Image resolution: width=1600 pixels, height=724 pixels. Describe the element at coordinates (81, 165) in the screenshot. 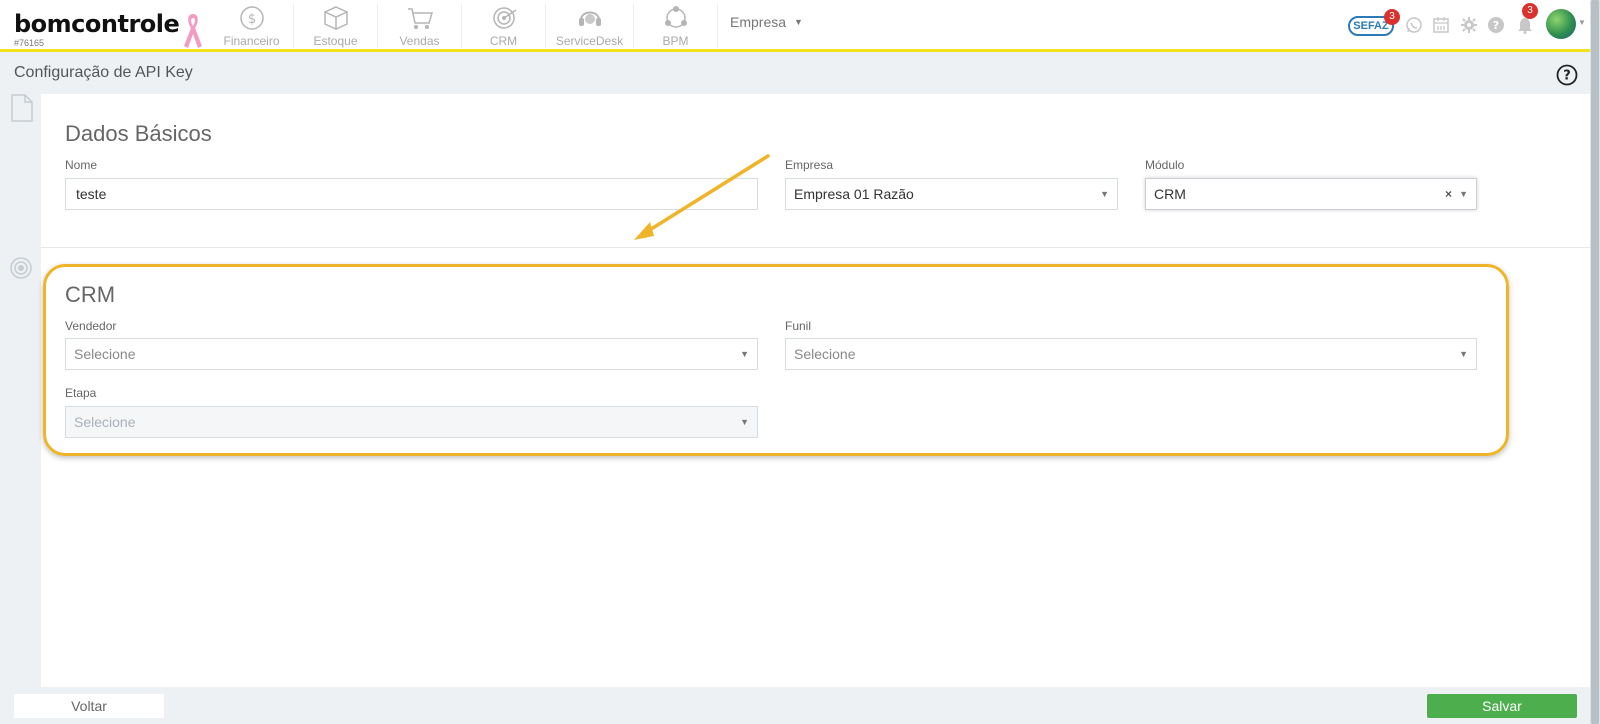

I see `nome-label: Nome` at that location.